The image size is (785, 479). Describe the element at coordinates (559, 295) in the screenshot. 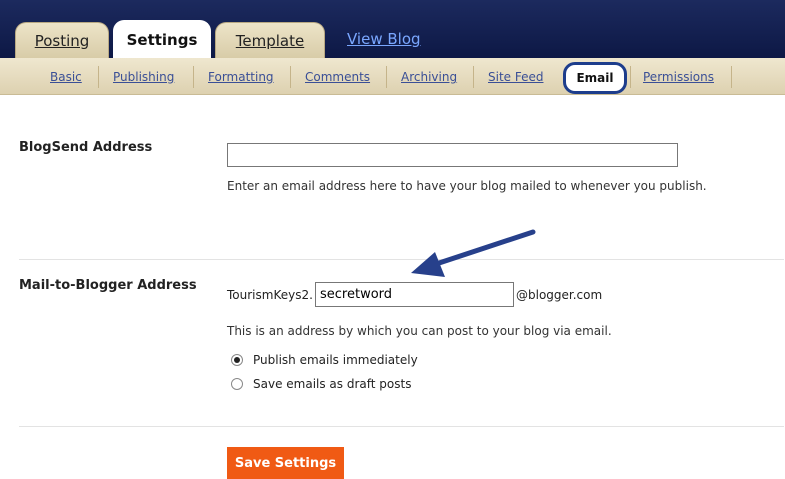

I see `email-suffix: @blogger.com` at that location.